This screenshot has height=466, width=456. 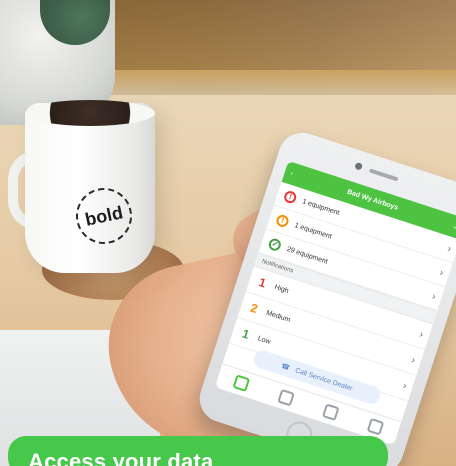 I want to click on history-icon, so click(x=285, y=397).